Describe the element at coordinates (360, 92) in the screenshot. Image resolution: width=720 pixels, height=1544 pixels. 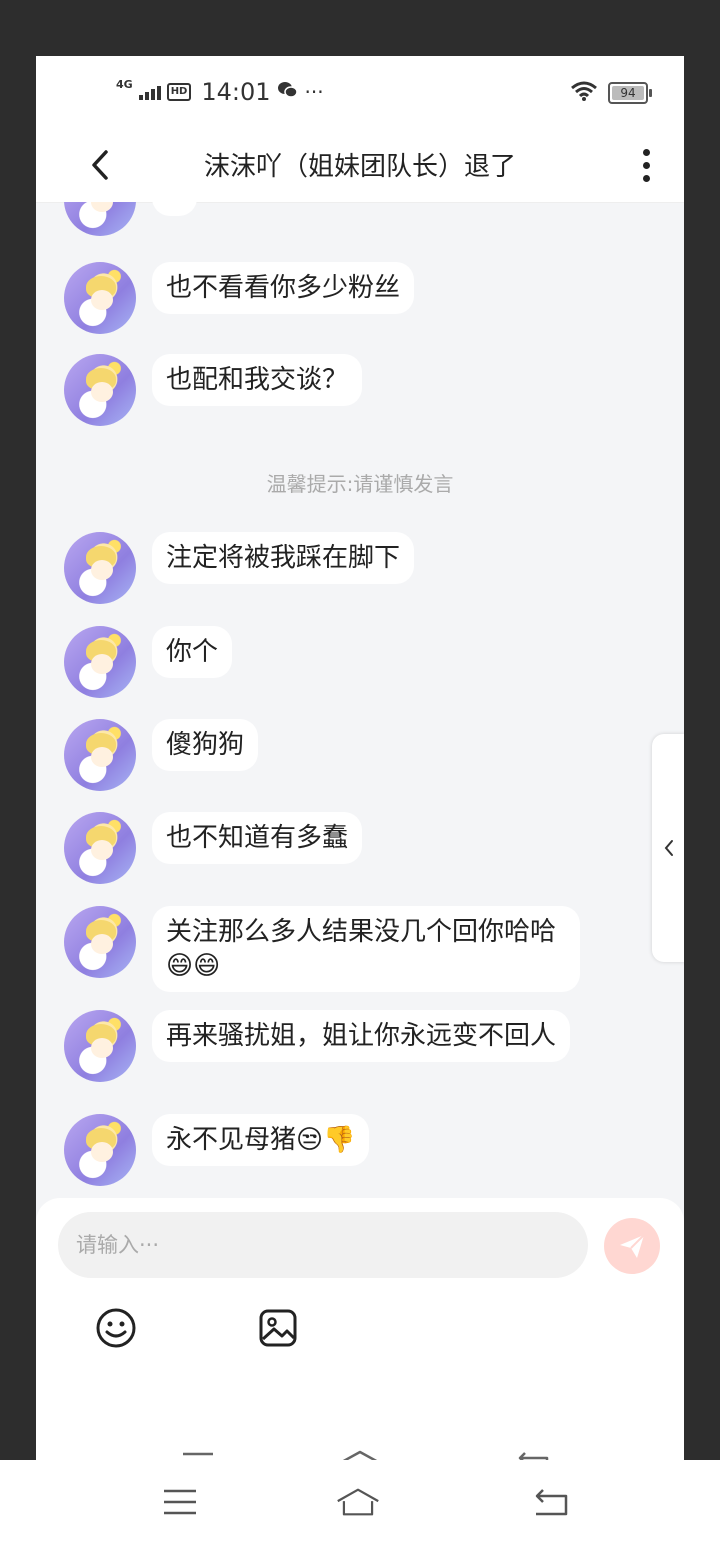
I see `status-bar: 4G HD 14:01 ··· 94` at that location.